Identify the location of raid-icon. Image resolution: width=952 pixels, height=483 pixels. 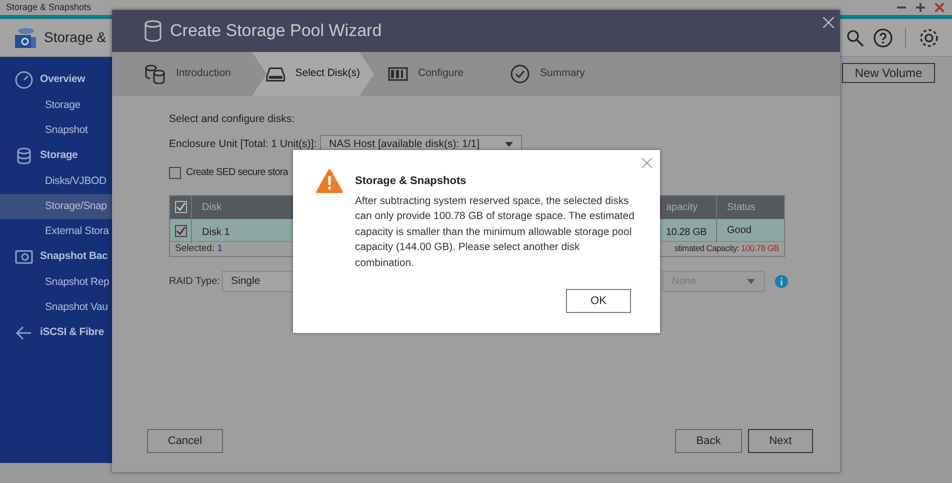
(398, 74).